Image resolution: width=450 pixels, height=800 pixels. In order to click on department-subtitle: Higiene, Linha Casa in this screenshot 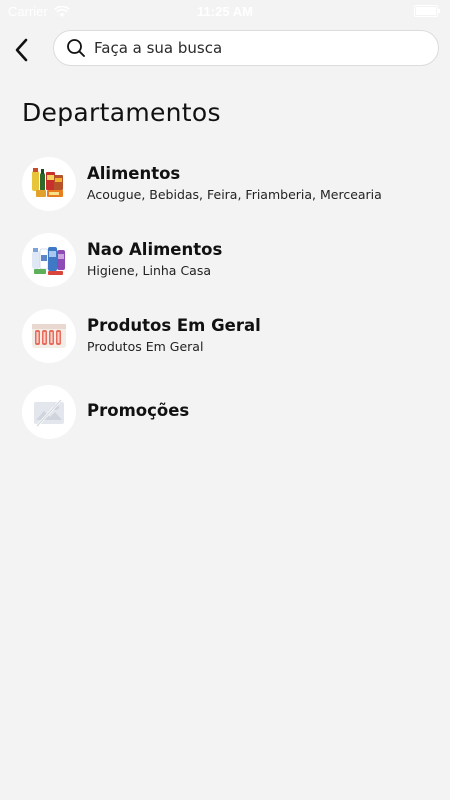, I will do `click(149, 270)`.